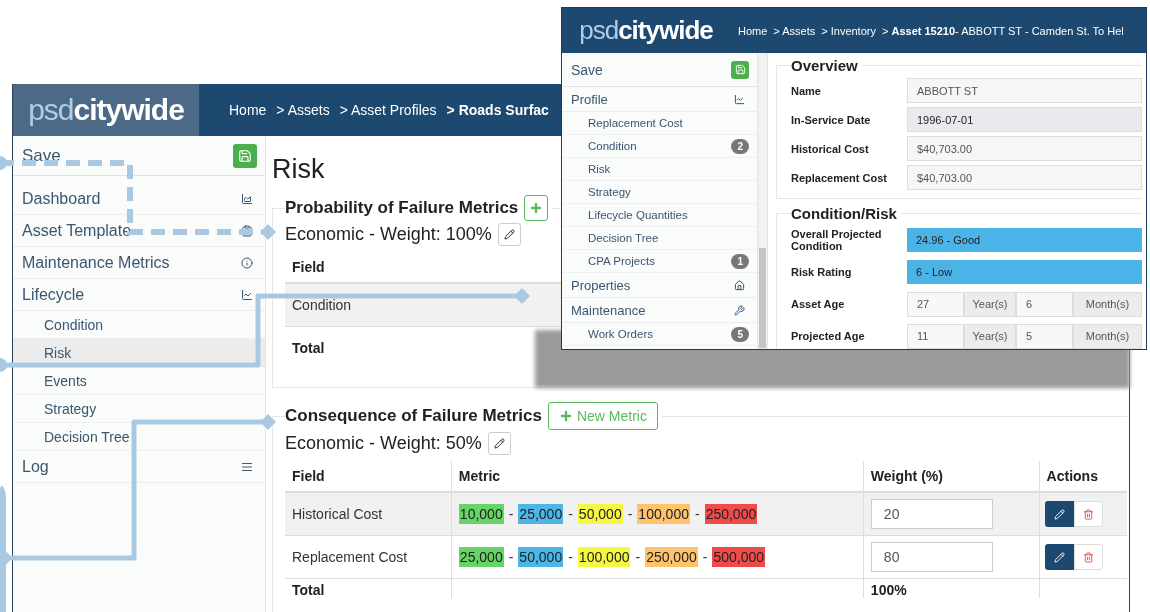  Describe the element at coordinates (659, 215) in the screenshot. I see `nav-subitem: Lifecycle Quantities` at that location.